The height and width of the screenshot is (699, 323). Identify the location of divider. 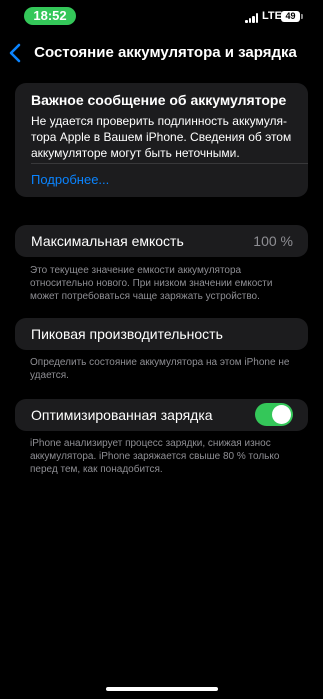
(169, 163).